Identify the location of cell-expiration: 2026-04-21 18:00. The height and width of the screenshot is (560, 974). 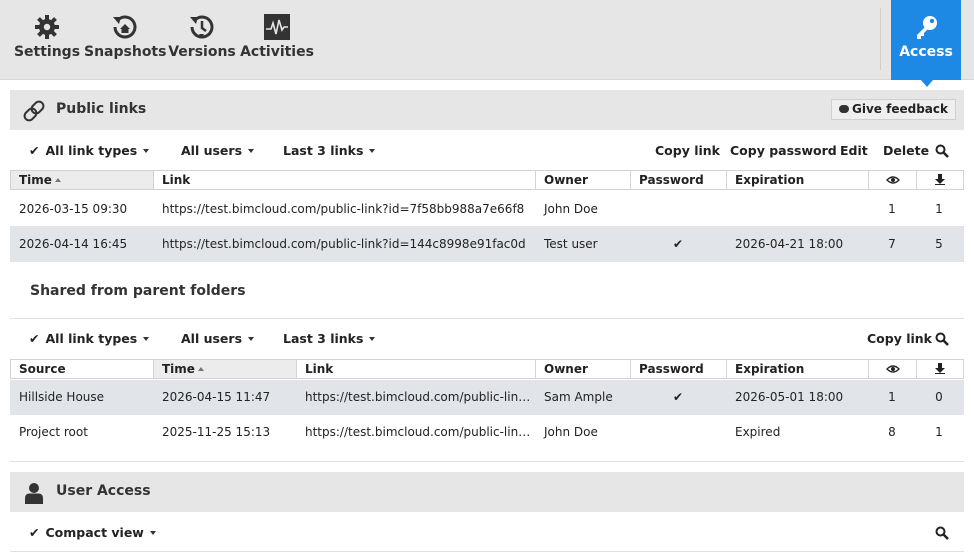
(789, 244).